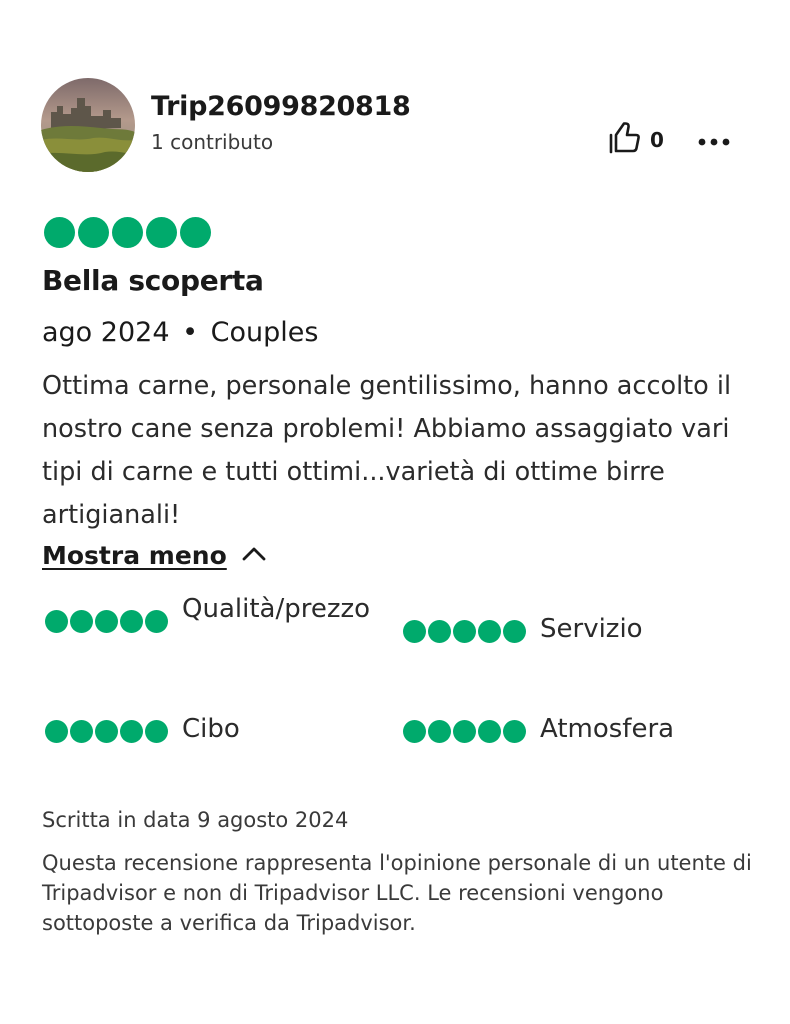  What do you see at coordinates (254, 556) in the screenshot?
I see `chevron-up-icon` at bounding box center [254, 556].